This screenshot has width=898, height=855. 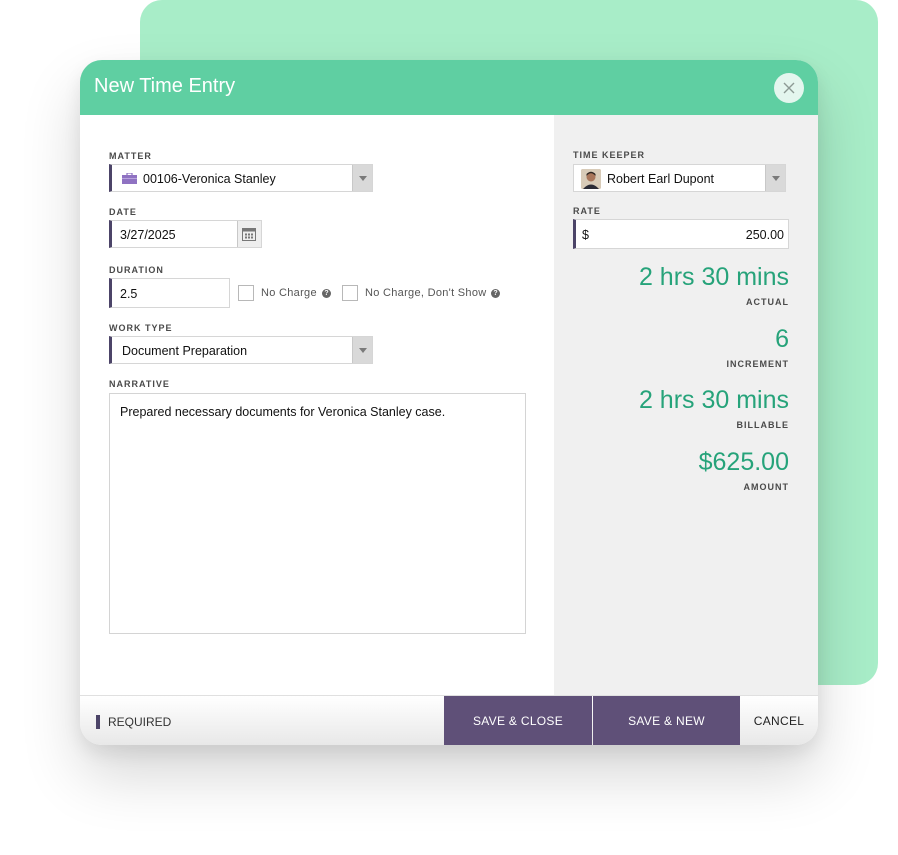 I want to click on time-keeper-select: Robert Earl Dupont, so click(x=679, y=178).